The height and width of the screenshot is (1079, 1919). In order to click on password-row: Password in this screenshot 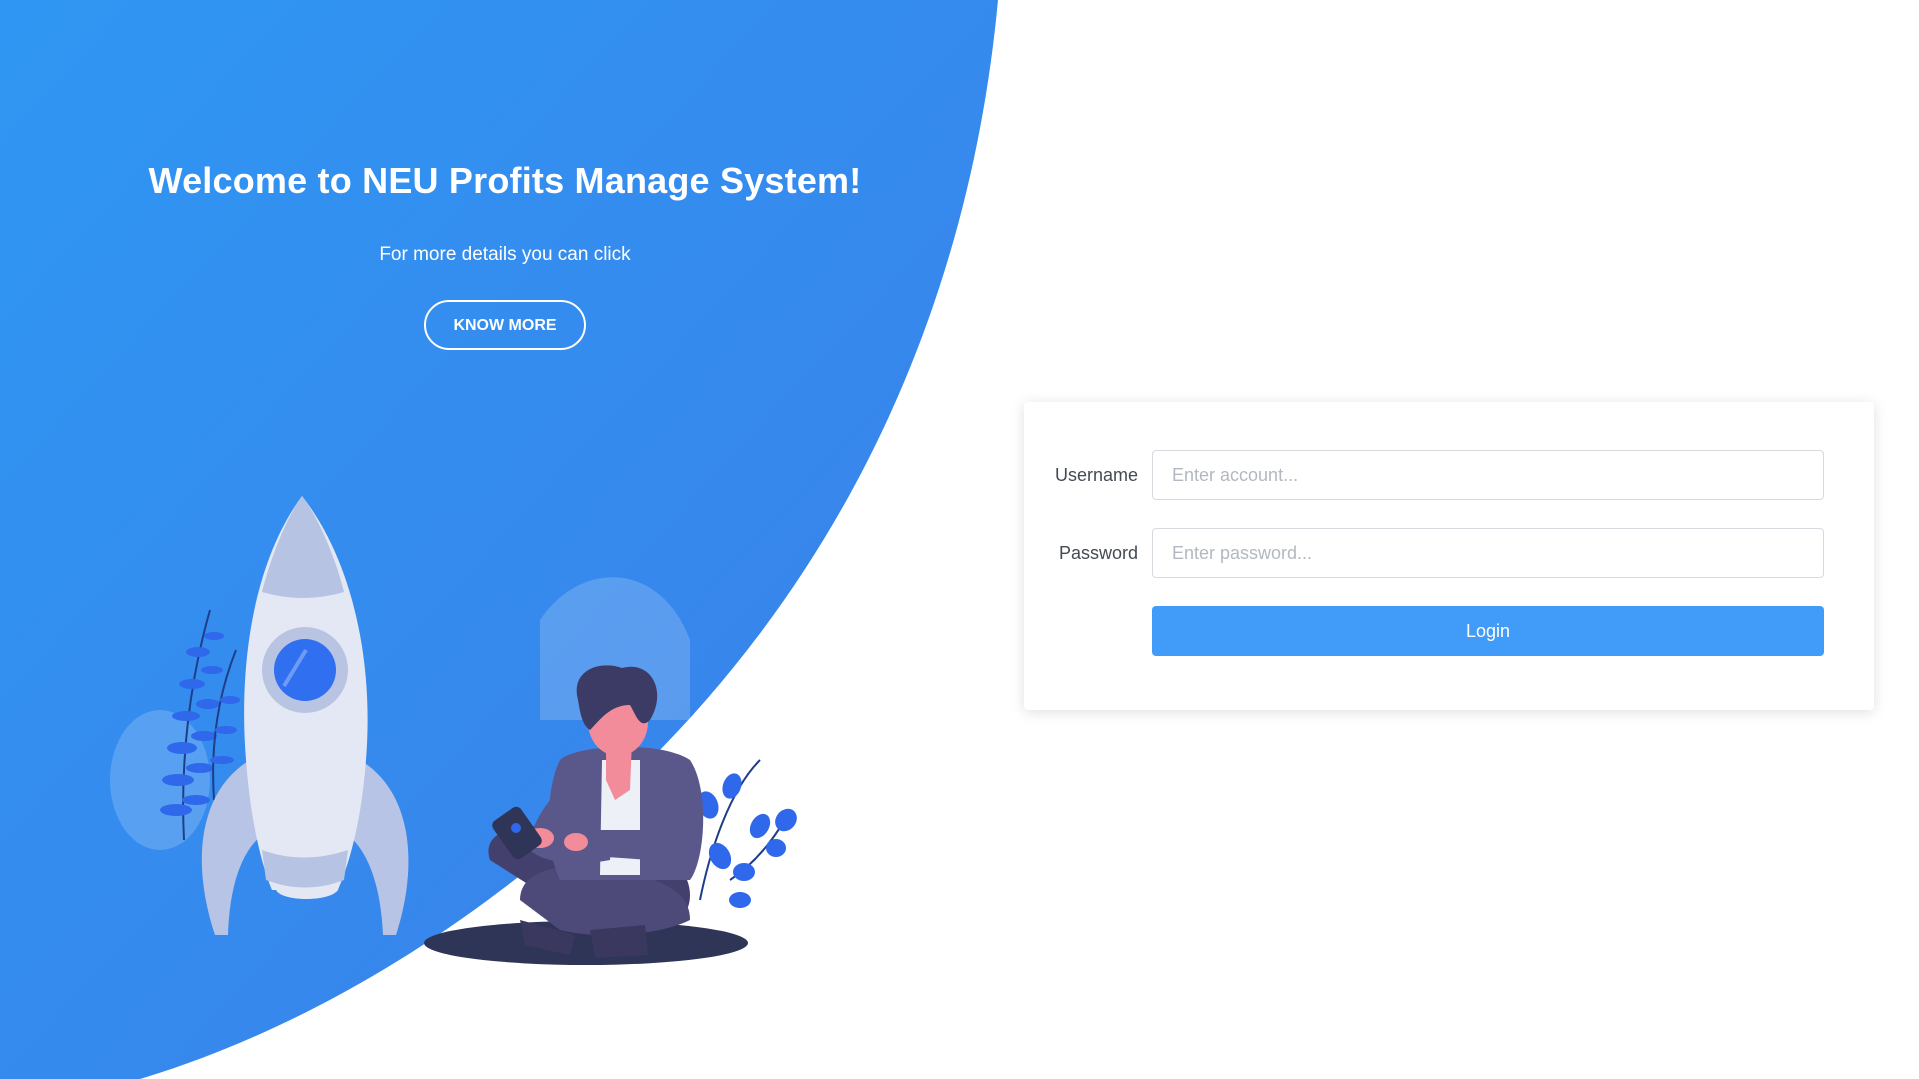, I will do `click(1449, 553)`.